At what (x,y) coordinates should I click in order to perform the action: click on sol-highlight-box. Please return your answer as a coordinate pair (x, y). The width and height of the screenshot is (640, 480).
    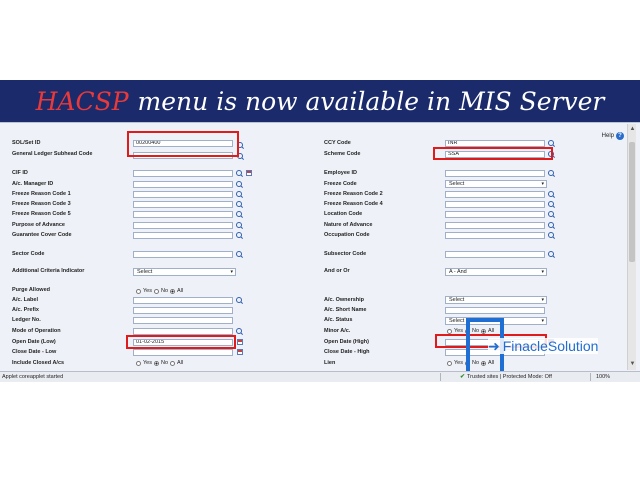
    Looking at the image, I should click on (183, 144).